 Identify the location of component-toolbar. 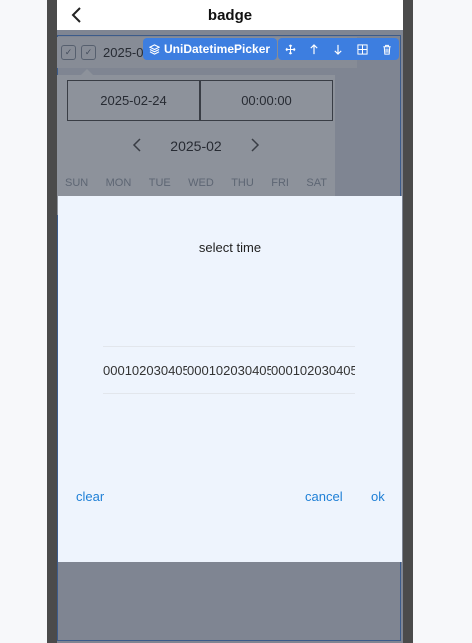
(338, 49).